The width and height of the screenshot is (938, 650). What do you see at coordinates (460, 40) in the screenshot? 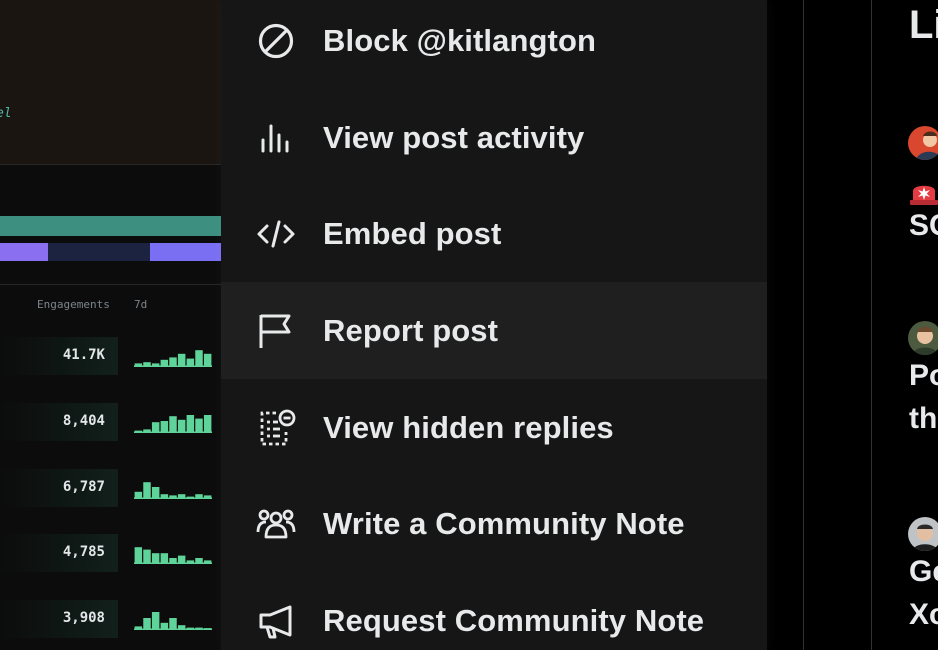
I see `menu-item-label: Block @kitlangton` at bounding box center [460, 40].